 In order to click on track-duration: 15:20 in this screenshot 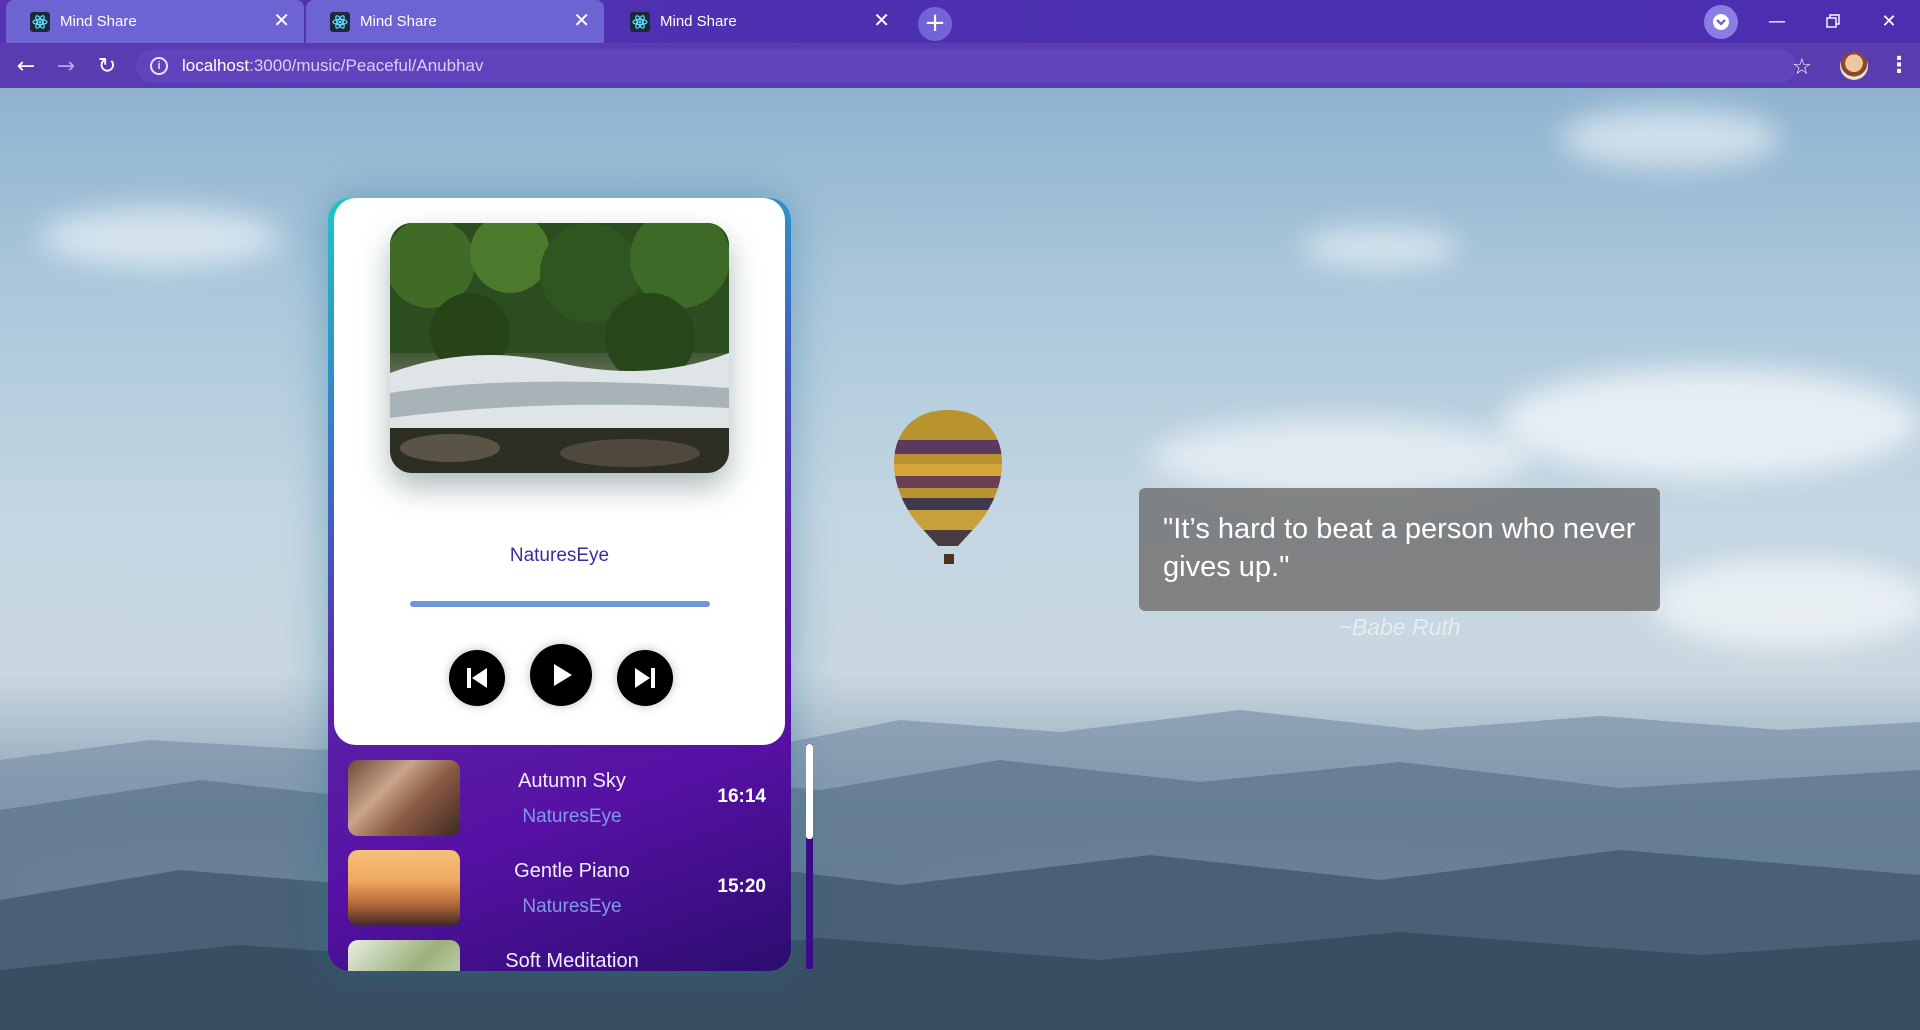, I will do `click(741, 886)`.